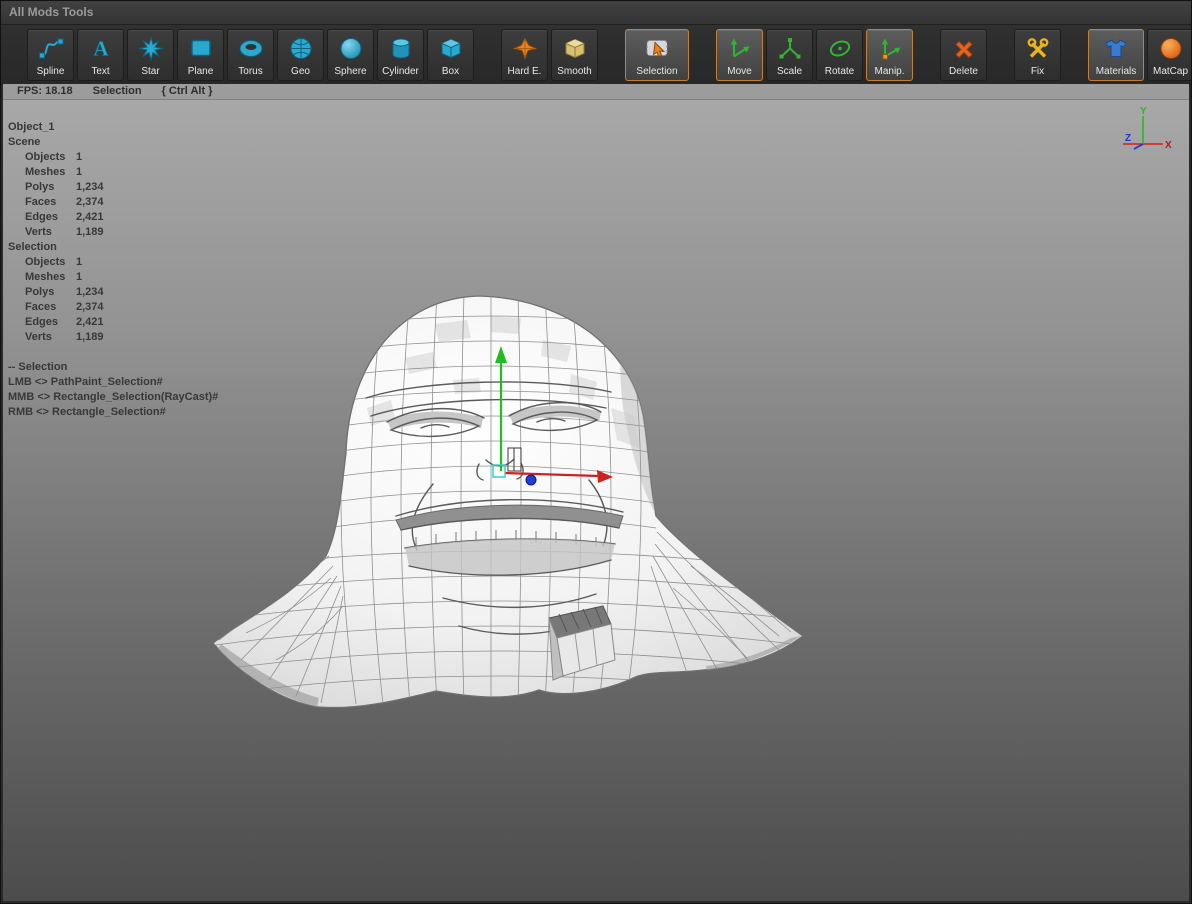 This screenshot has height=904, width=1192. I want to click on binding-mmb: MMB <> Rectangle_Selection(RayCast)#, so click(113, 397).